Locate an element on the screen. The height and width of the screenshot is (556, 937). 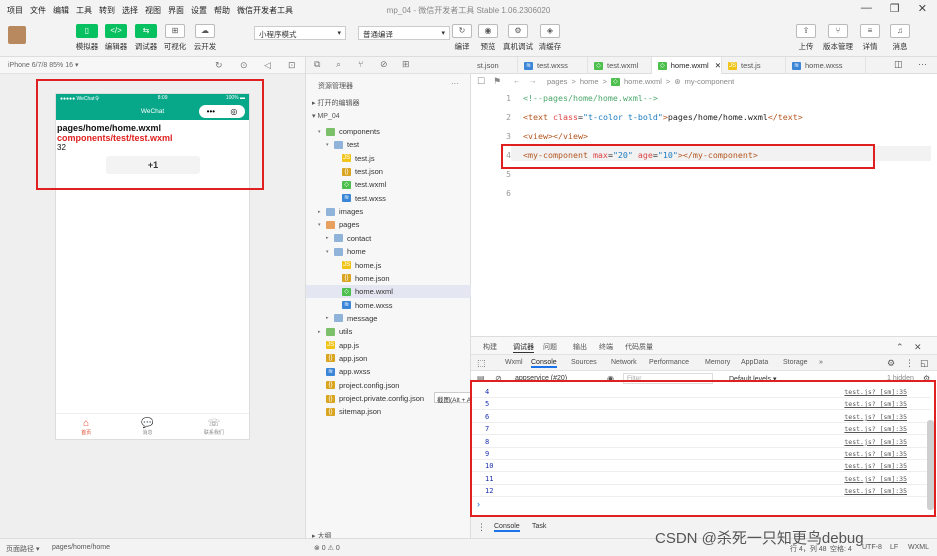
file-tree-item: ≋ test.wxss is located at coordinates (360, 198).